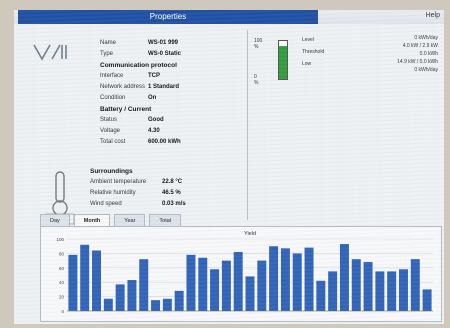  Describe the element at coordinates (113, 98) in the screenshot. I see `property-key: Condition` at that location.